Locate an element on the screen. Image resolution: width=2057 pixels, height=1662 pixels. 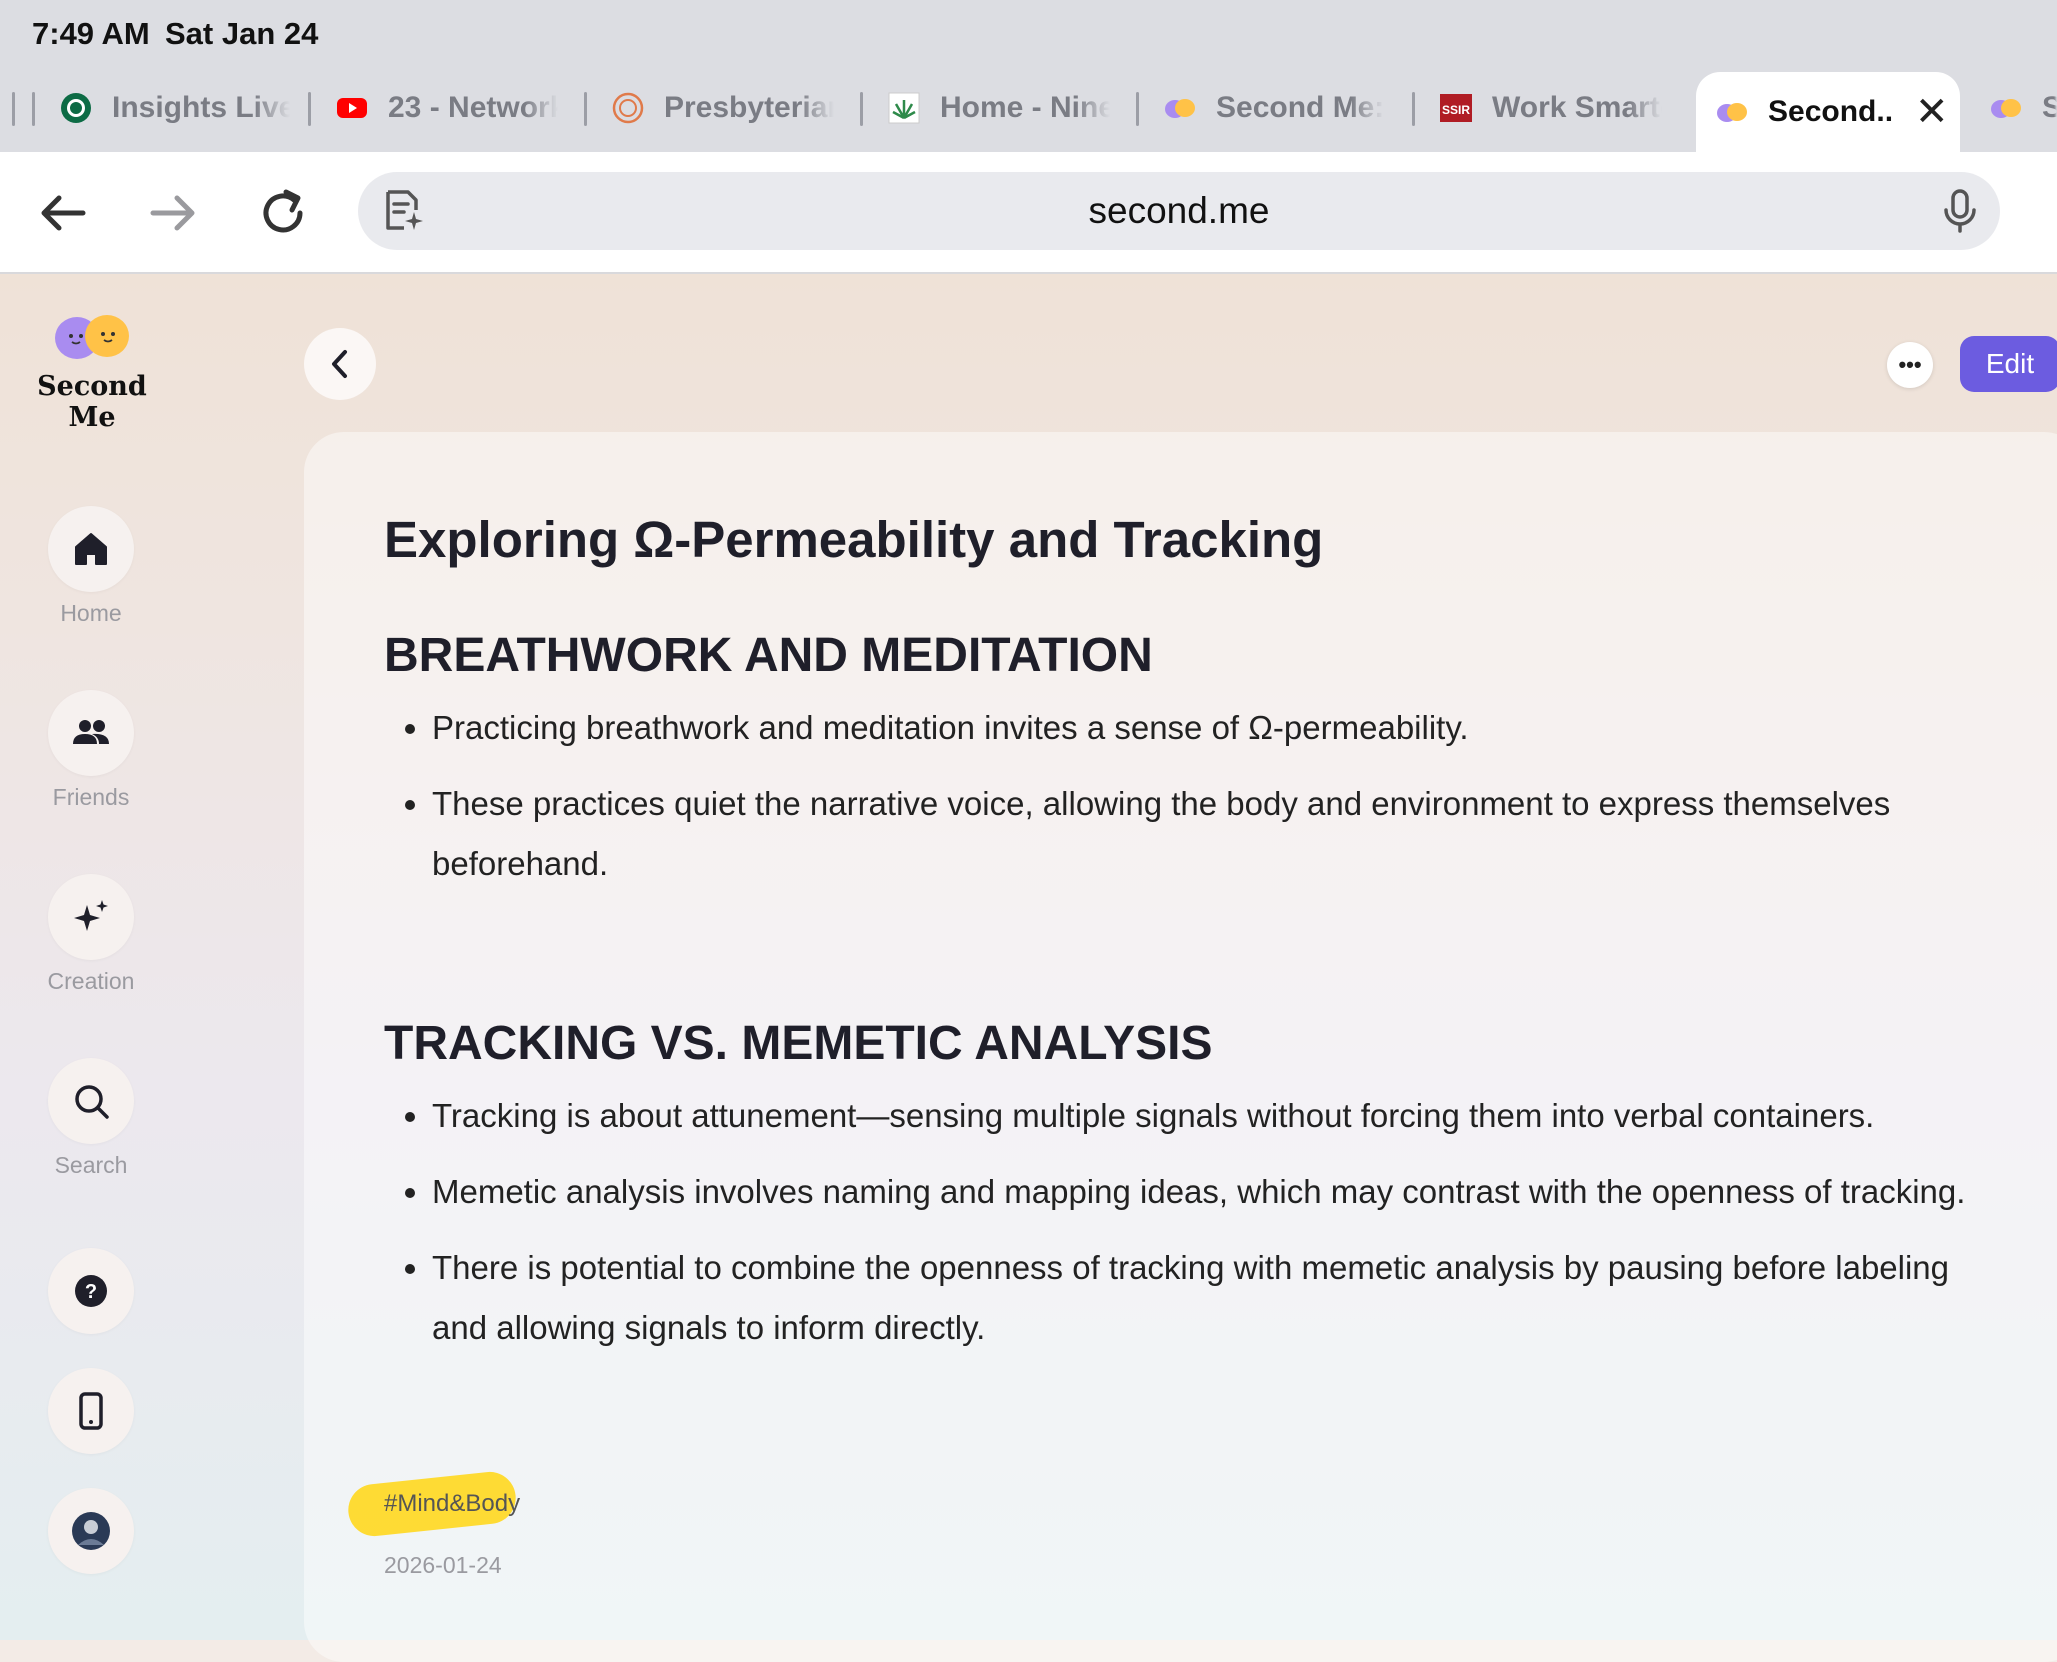
search-icon is located at coordinates (92, 1102).